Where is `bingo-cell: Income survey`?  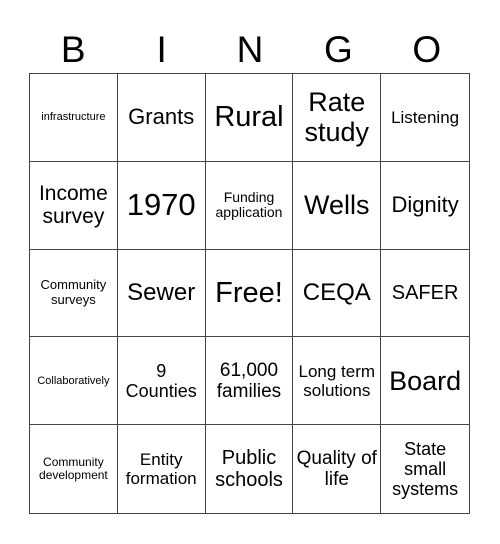
bingo-cell: Income survey is located at coordinates (74, 205).